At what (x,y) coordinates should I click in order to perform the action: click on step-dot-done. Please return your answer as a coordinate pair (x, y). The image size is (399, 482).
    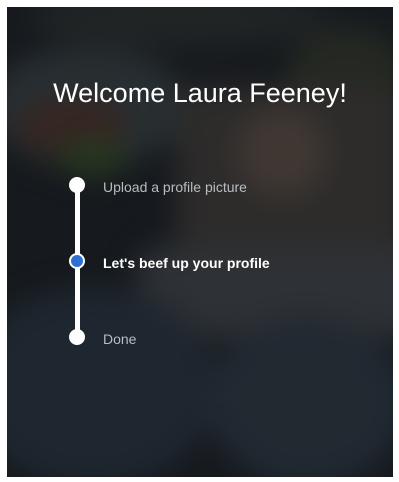
    Looking at the image, I should click on (77, 337).